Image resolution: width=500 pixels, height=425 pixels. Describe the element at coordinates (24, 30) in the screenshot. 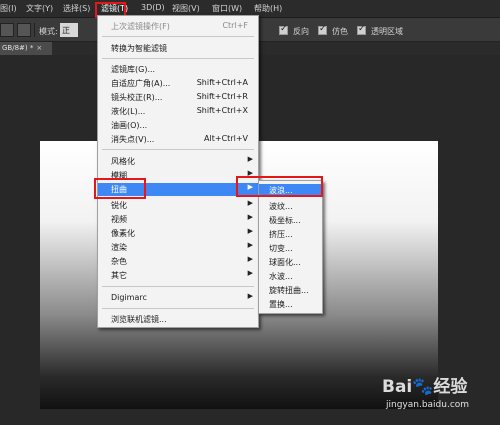

I see `gradient-style-icon` at that location.